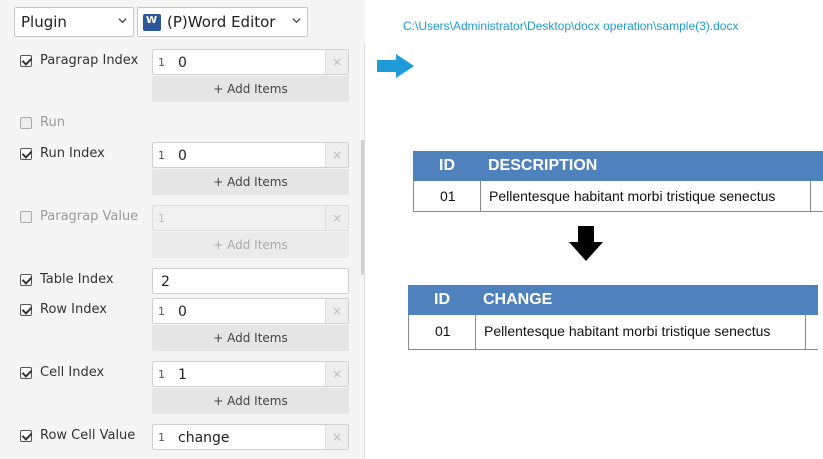  Describe the element at coordinates (395, 66) in the screenshot. I see `arrow-right-icon` at that location.